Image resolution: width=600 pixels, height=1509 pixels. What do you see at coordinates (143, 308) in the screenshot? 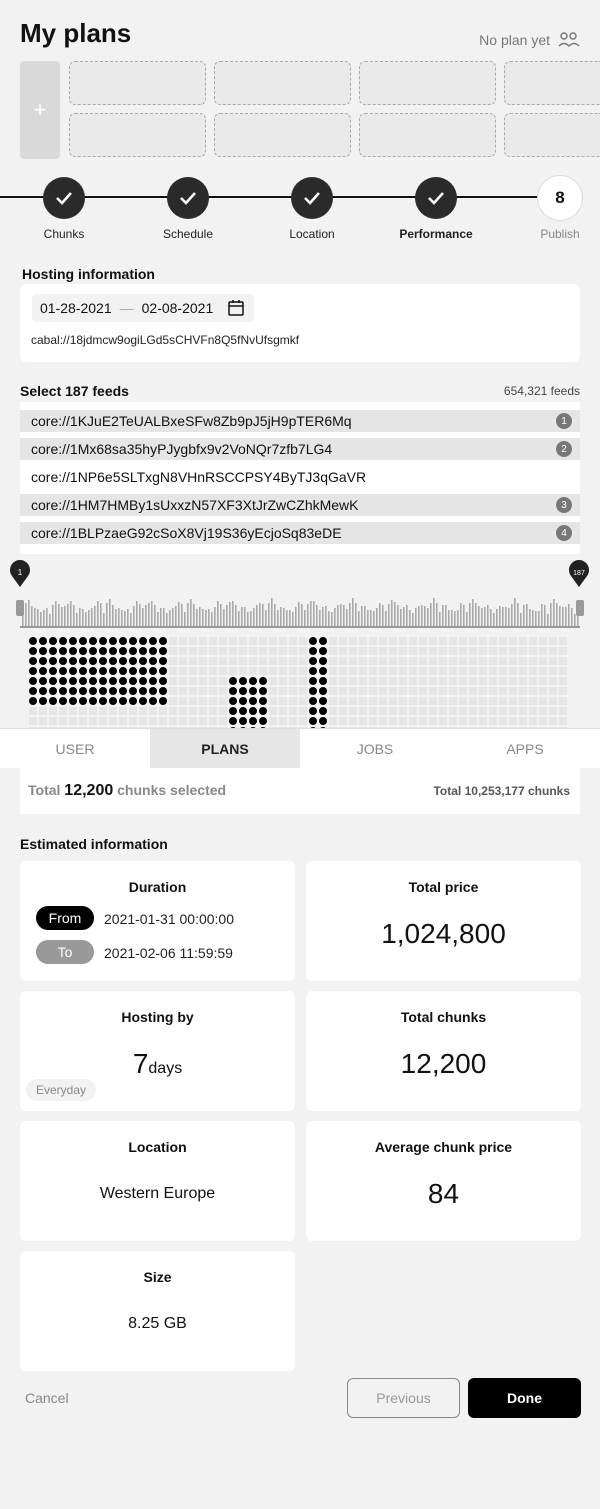
I see `date-range-picker: 01-28-2021 — 02-08-2021` at bounding box center [143, 308].